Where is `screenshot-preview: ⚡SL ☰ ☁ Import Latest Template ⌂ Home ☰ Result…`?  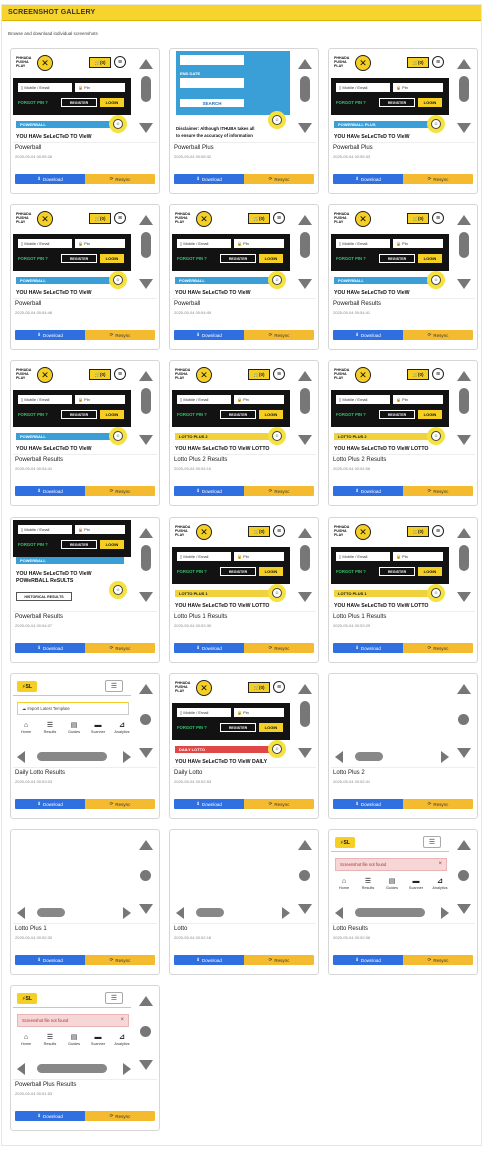
screenshot-preview: ⚡SL ☰ ☁ Import Latest Template ⌂ Home ☰ Result… is located at coordinates (85, 722).